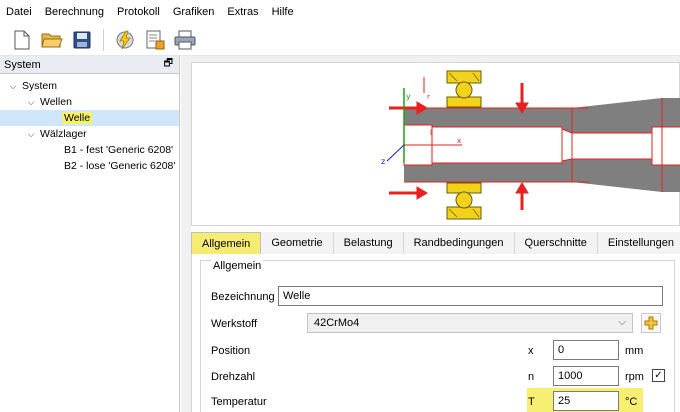 Image resolution: width=680 pixels, height=412 pixels. Describe the element at coordinates (234, 324) in the screenshot. I see `werkstoff-label: Werkstoff` at that location.